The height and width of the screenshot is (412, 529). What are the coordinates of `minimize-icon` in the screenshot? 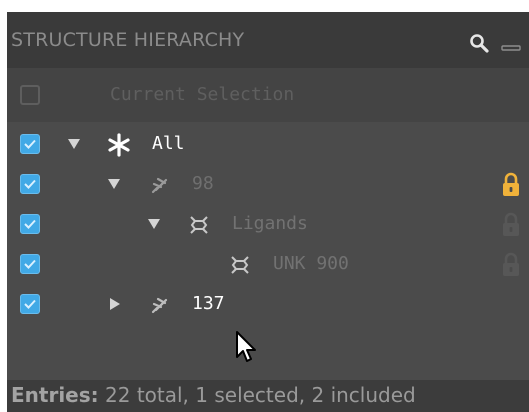 It's located at (511, 48).